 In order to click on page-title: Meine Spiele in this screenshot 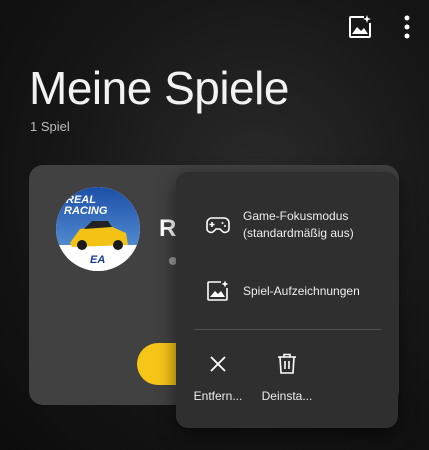, I will do `click(159, 88)`.